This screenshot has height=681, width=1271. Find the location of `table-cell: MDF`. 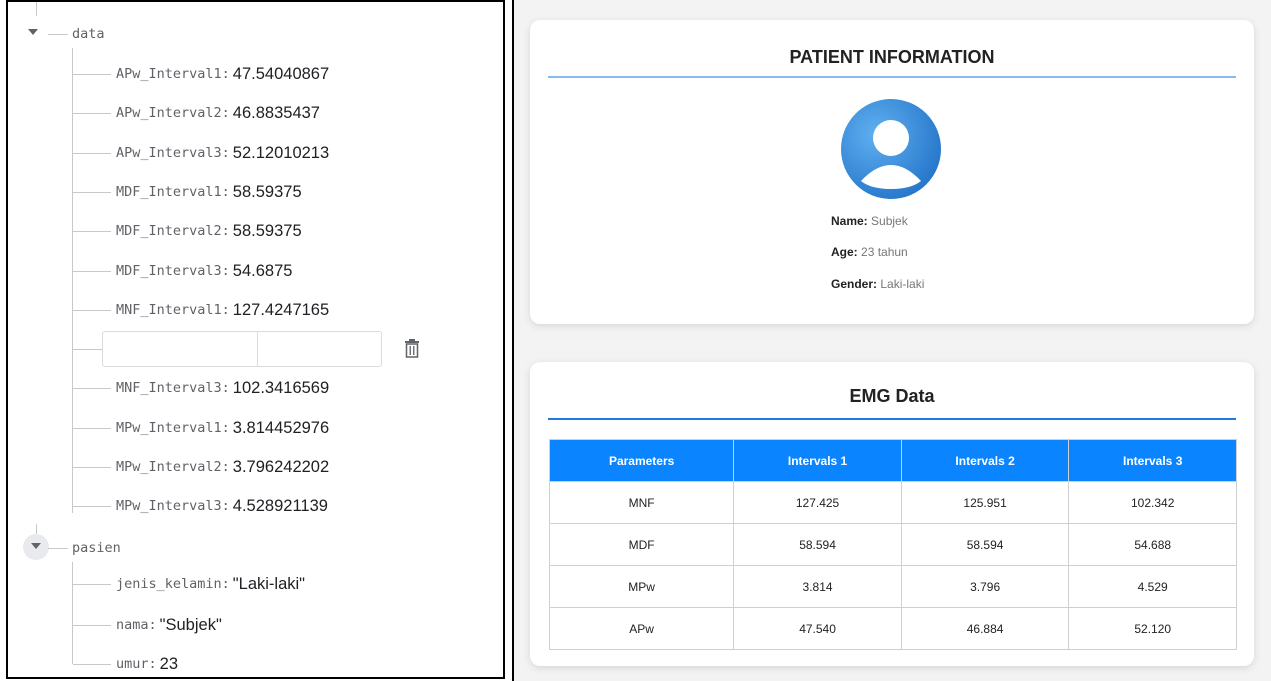

table-cell: MDF is located at coordinates (641, 544).